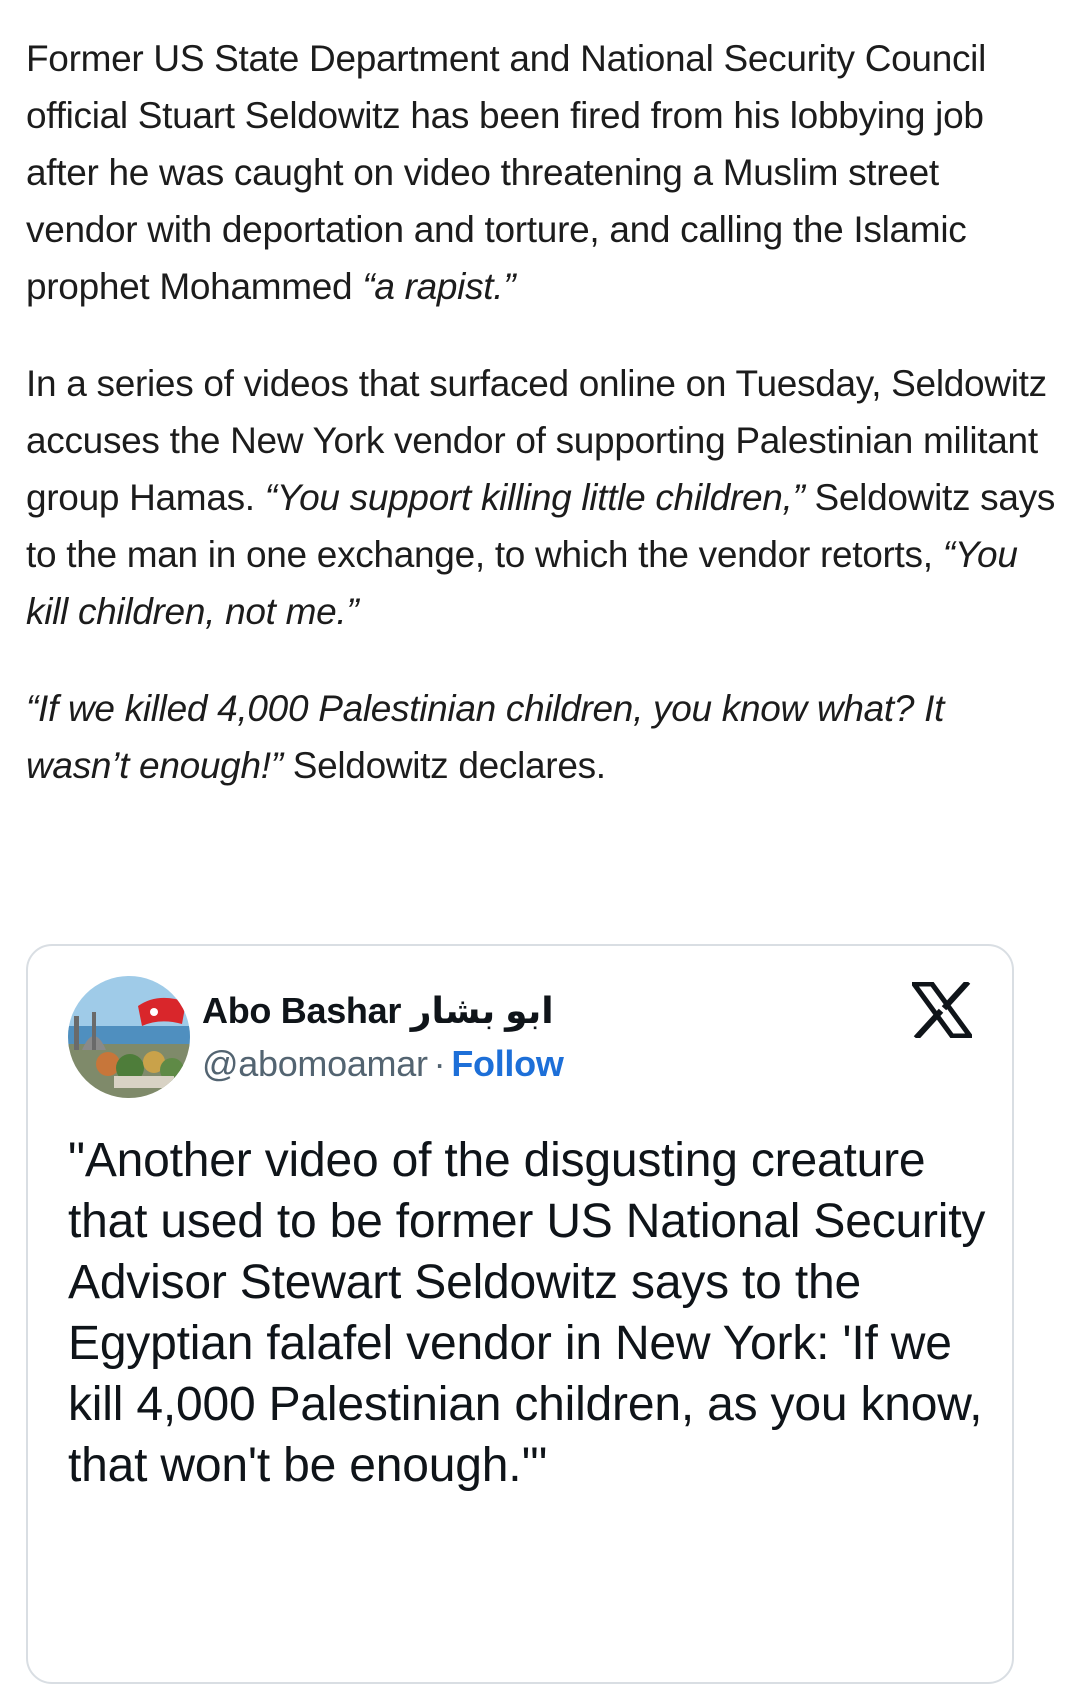 Image resolution: width=1080 pixels, height=1684 pixels. I want to click on avatar, so click(129, 1037).